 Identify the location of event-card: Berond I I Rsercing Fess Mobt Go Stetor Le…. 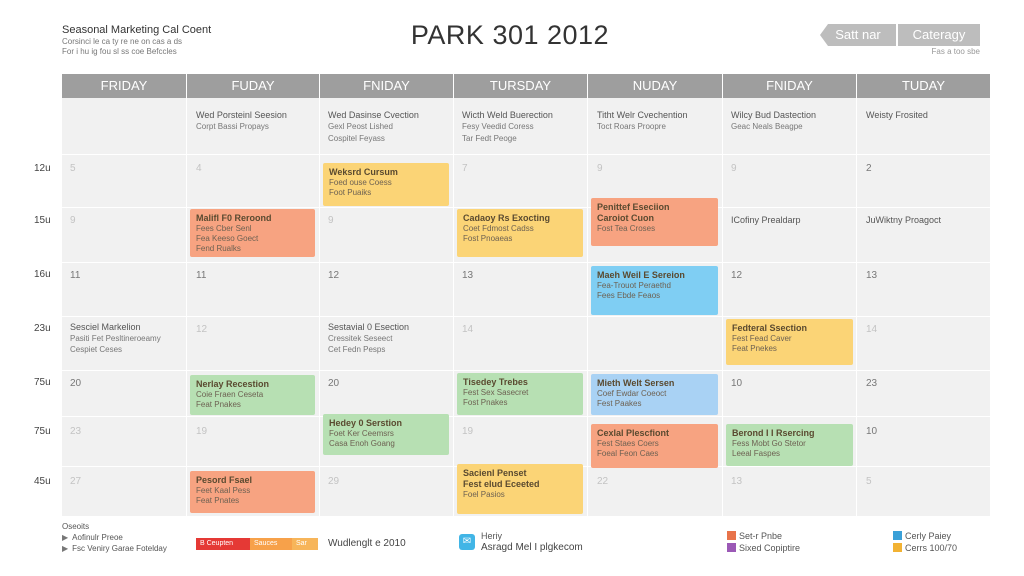
(789, 445).